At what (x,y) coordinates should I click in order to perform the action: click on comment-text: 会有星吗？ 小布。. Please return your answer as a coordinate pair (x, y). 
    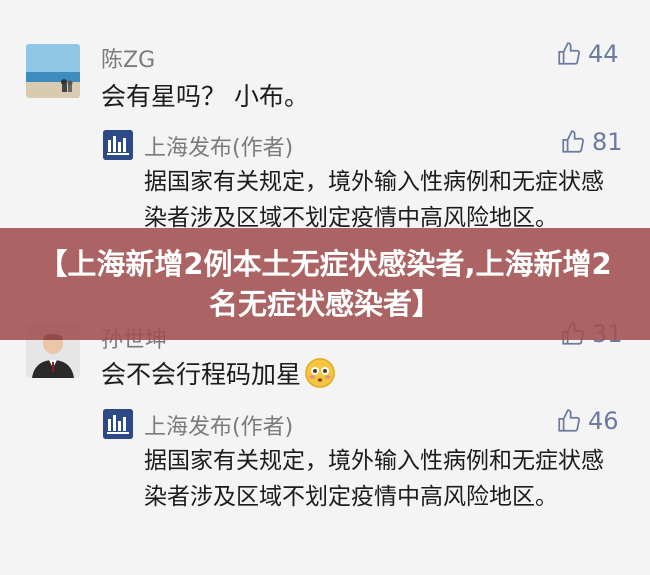
    Looking at the image, I should click on (205, 96).